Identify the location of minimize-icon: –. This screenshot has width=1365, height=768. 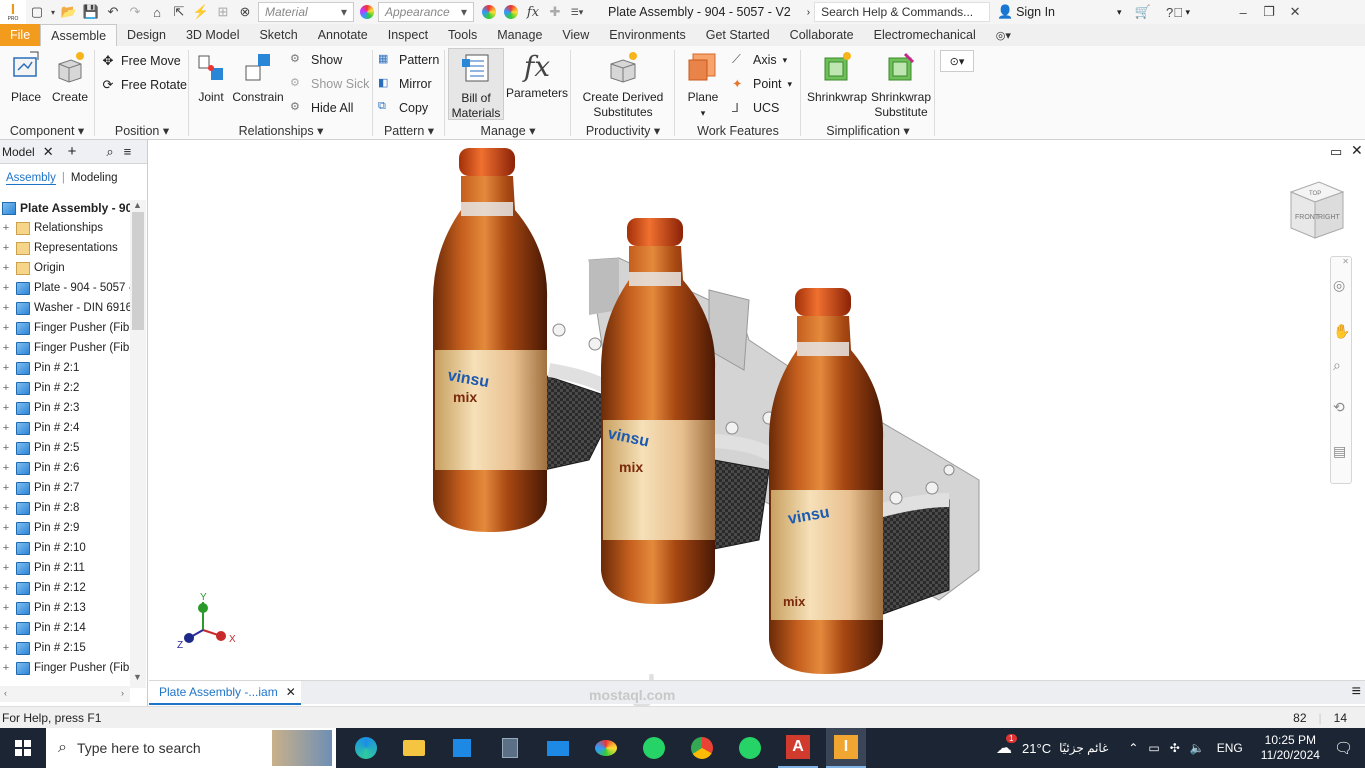
(1243, 12).